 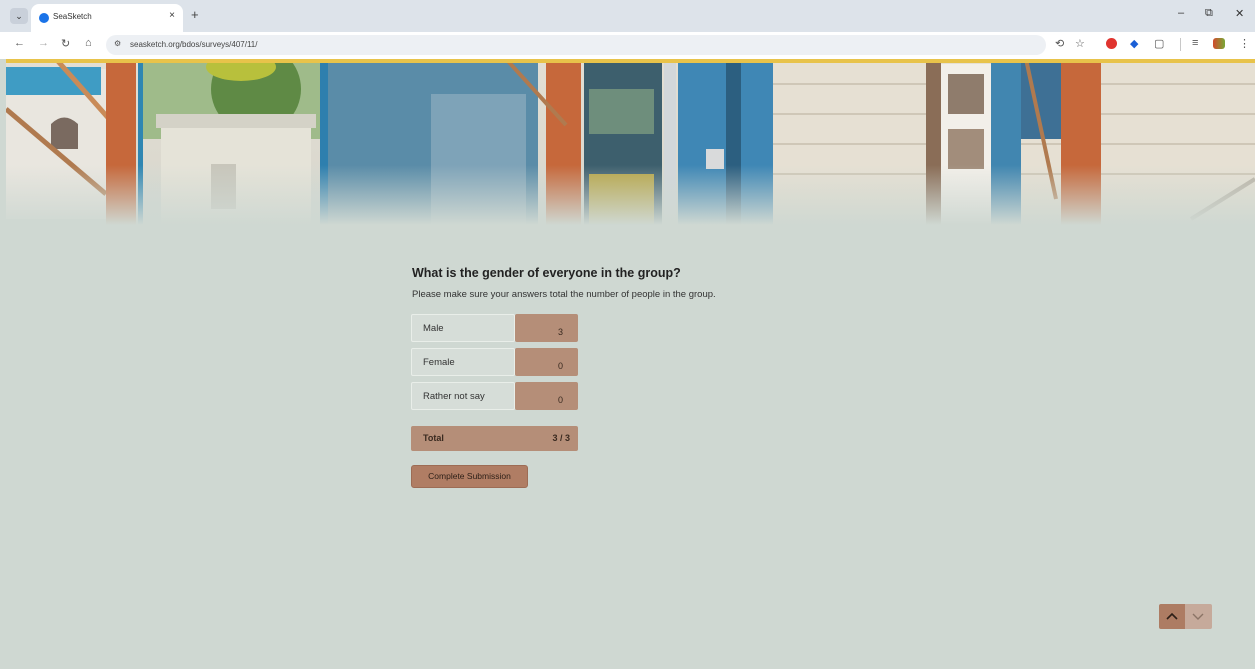 I want to click on gender-row-female: Female, so click(x=494, y=362).